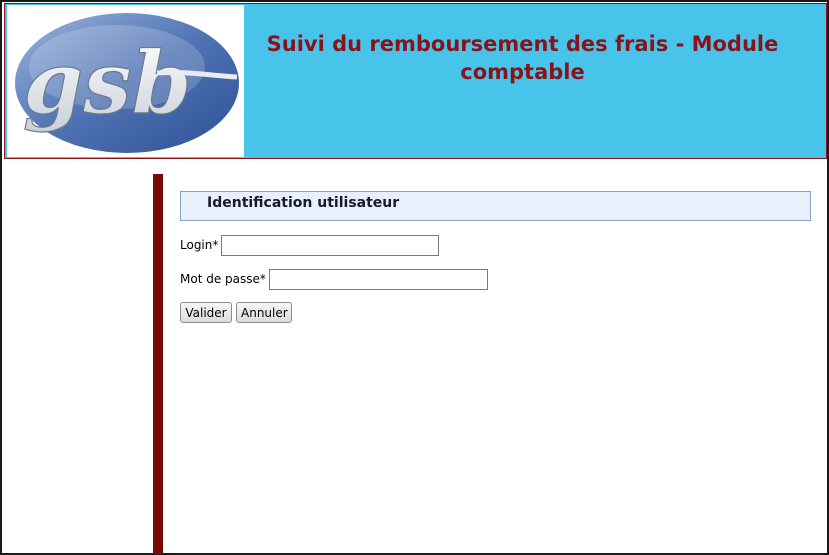 This screenshot has width=829, height=555. What do you see at coordinates (495, 206) in the screenshot?
I see `section-header: Identification utilisateur` at bounding box center [495, 206].